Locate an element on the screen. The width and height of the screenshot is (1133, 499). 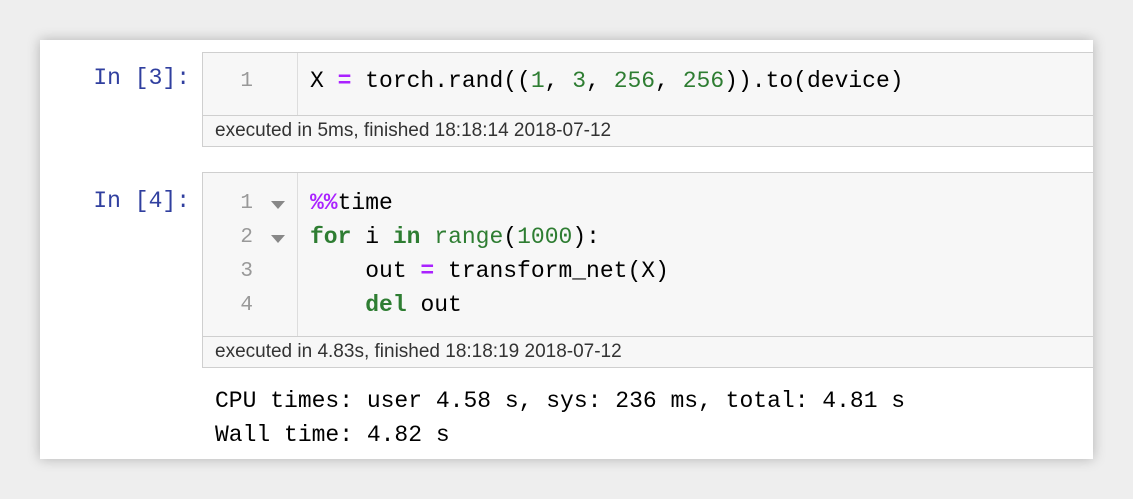
code-token: in is located at coordinates (406, 237).